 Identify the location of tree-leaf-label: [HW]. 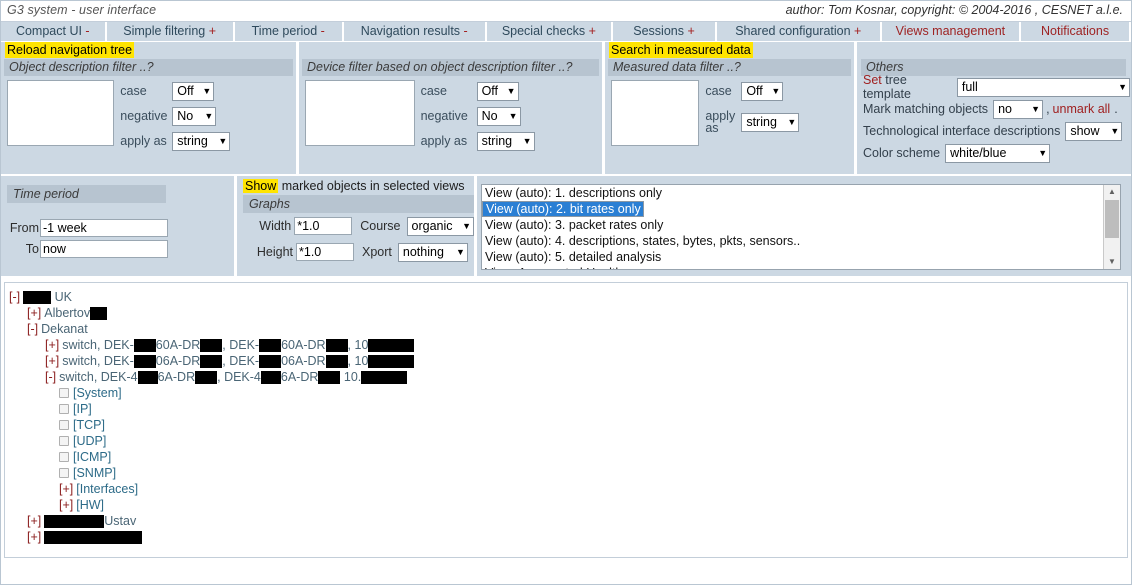
(90, 505).